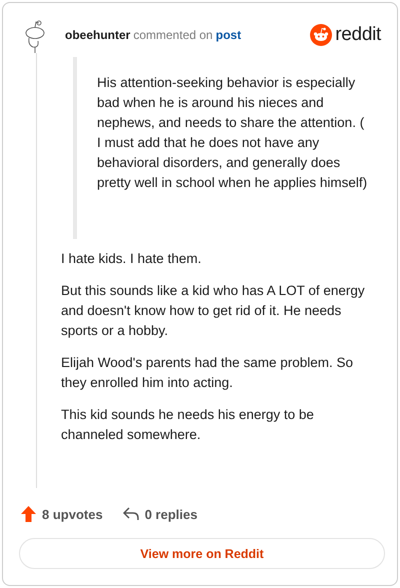 This screenshot has width=400, height=588. What do you see at coordinates (188, 425) in the screenshot?
I see `comment-paragraph: This kid sounds he needs his energy to be channeled somewhere.` at bounding box center [188, 425].